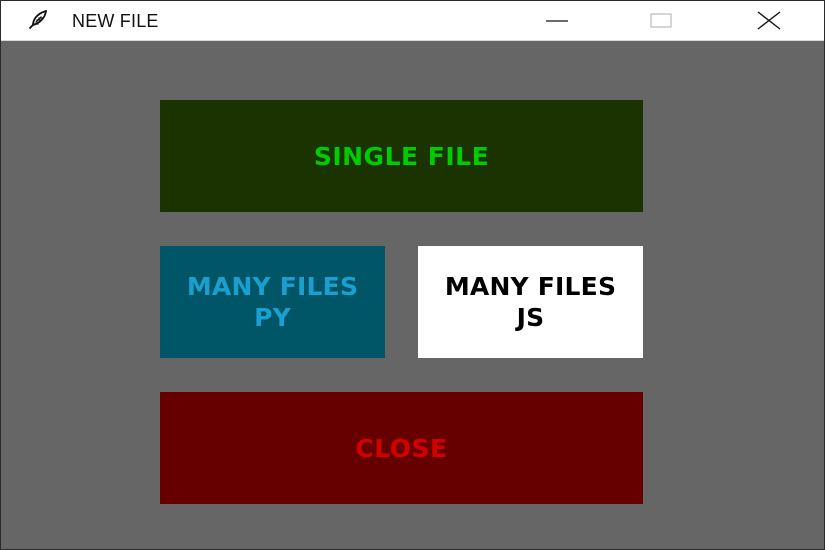  I want to click on minimize-button, so click(557, 20).